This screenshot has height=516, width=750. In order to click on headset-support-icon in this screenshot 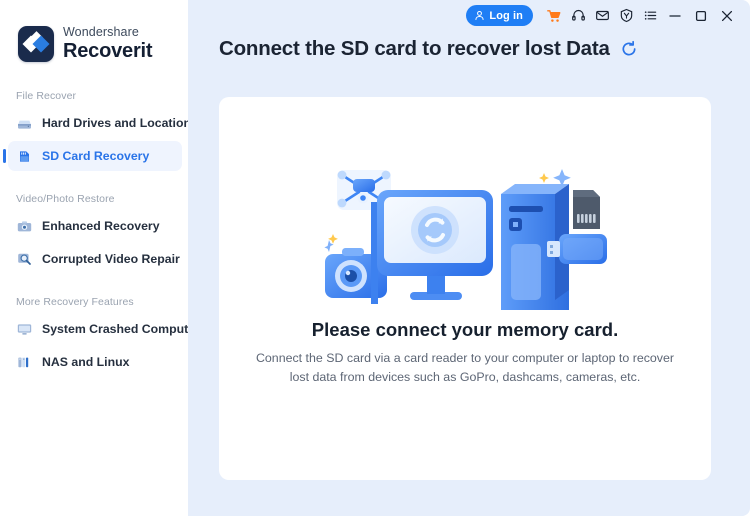, I will do `click(578, 16)`.